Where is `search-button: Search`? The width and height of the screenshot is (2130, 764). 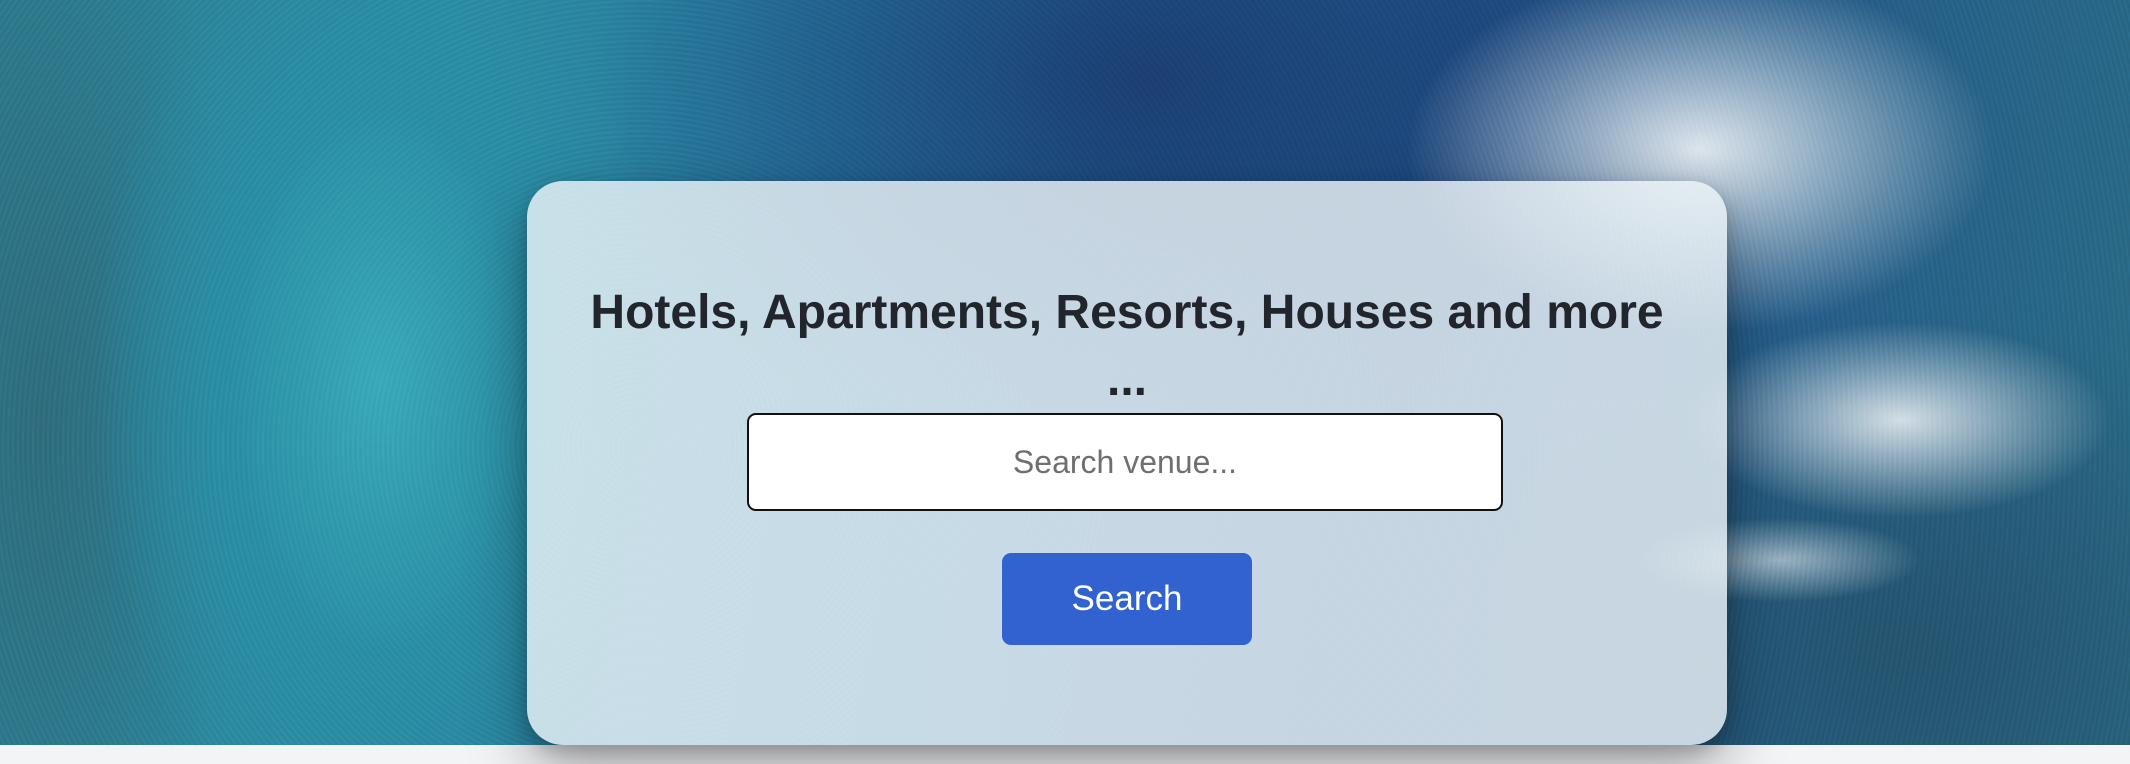
search-button: Search is located at coordinates (1127, 599).